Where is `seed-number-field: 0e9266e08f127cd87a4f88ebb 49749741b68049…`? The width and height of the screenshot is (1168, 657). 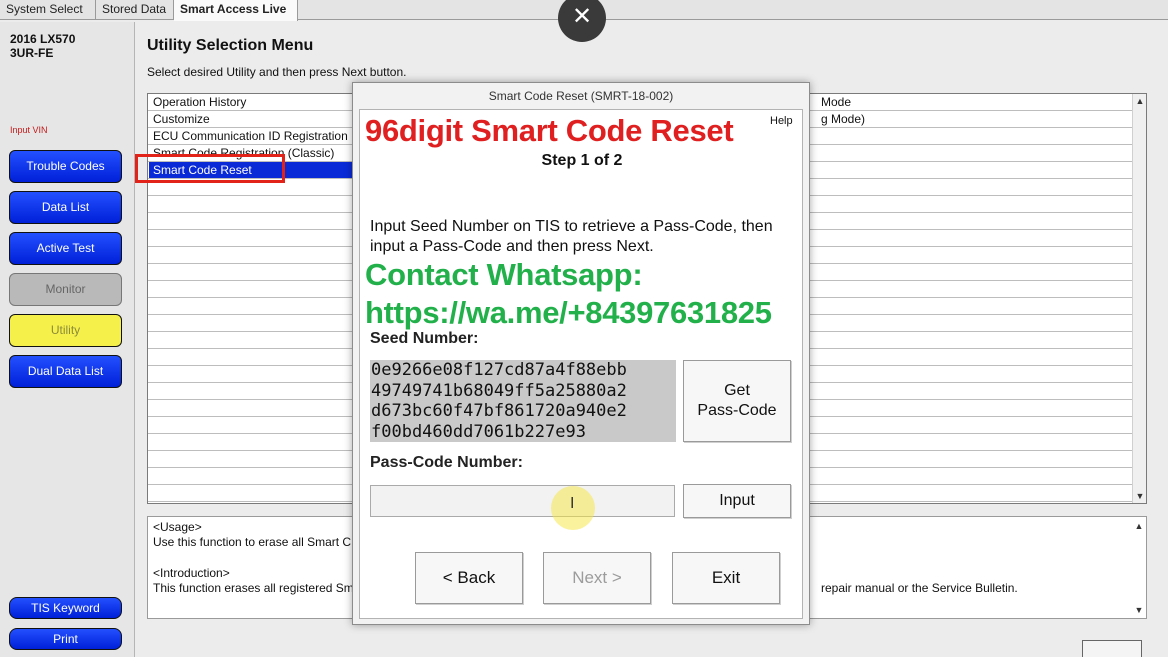 seed-number-field: 0e9266e08f127cd87a4f88ebb 49749741b68049… is located at coordinates (523, 401).